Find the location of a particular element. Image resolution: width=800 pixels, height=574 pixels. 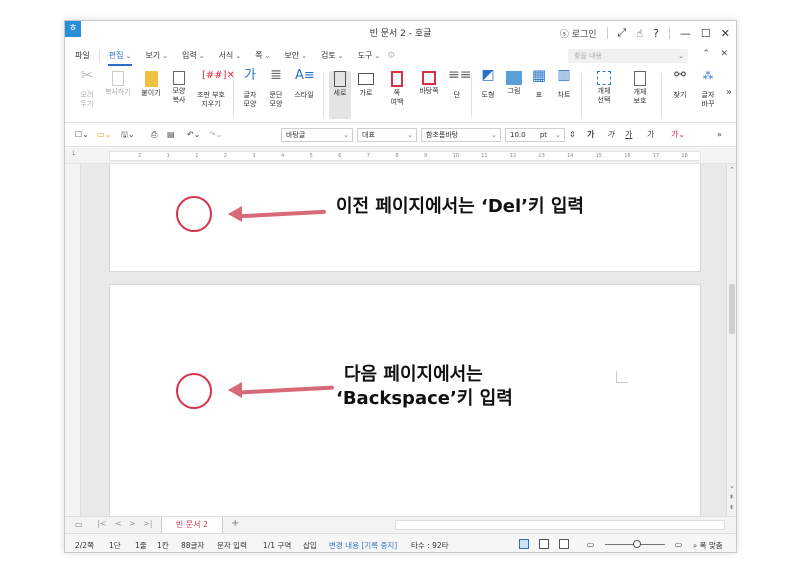

open-folder-icon: ▭⌄ is located at coordinates (104, 135).